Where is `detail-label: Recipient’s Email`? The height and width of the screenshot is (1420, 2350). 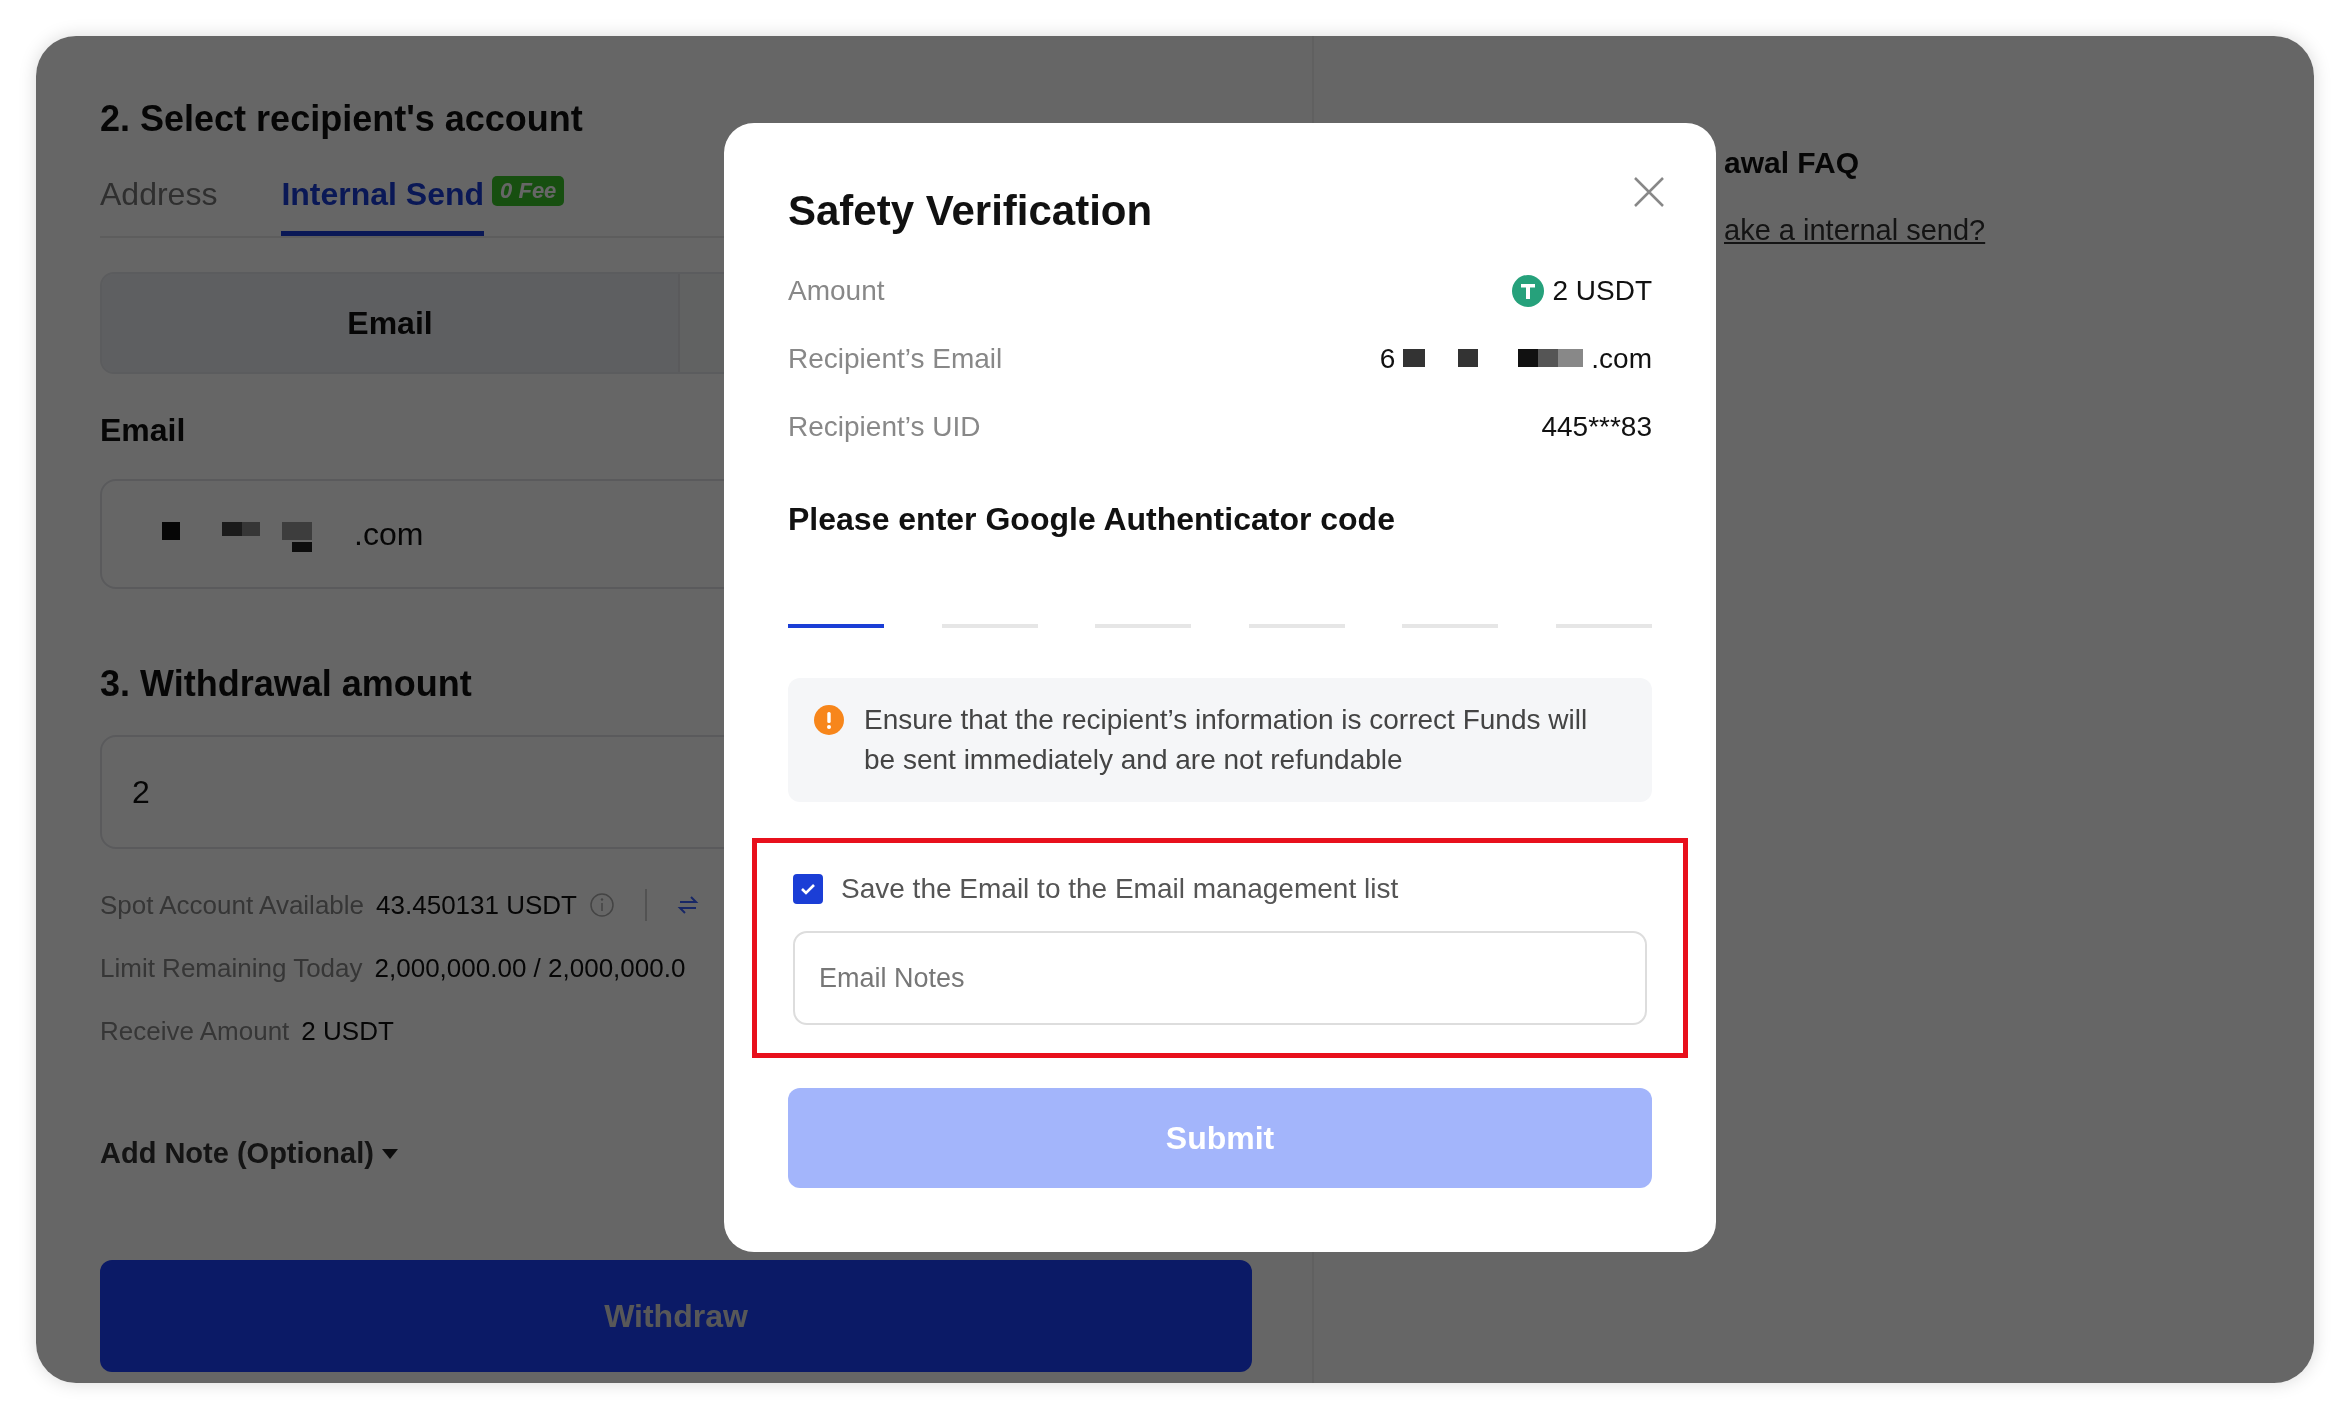
detail-label: Recipient’s Email is located at coordinates (895, 359).